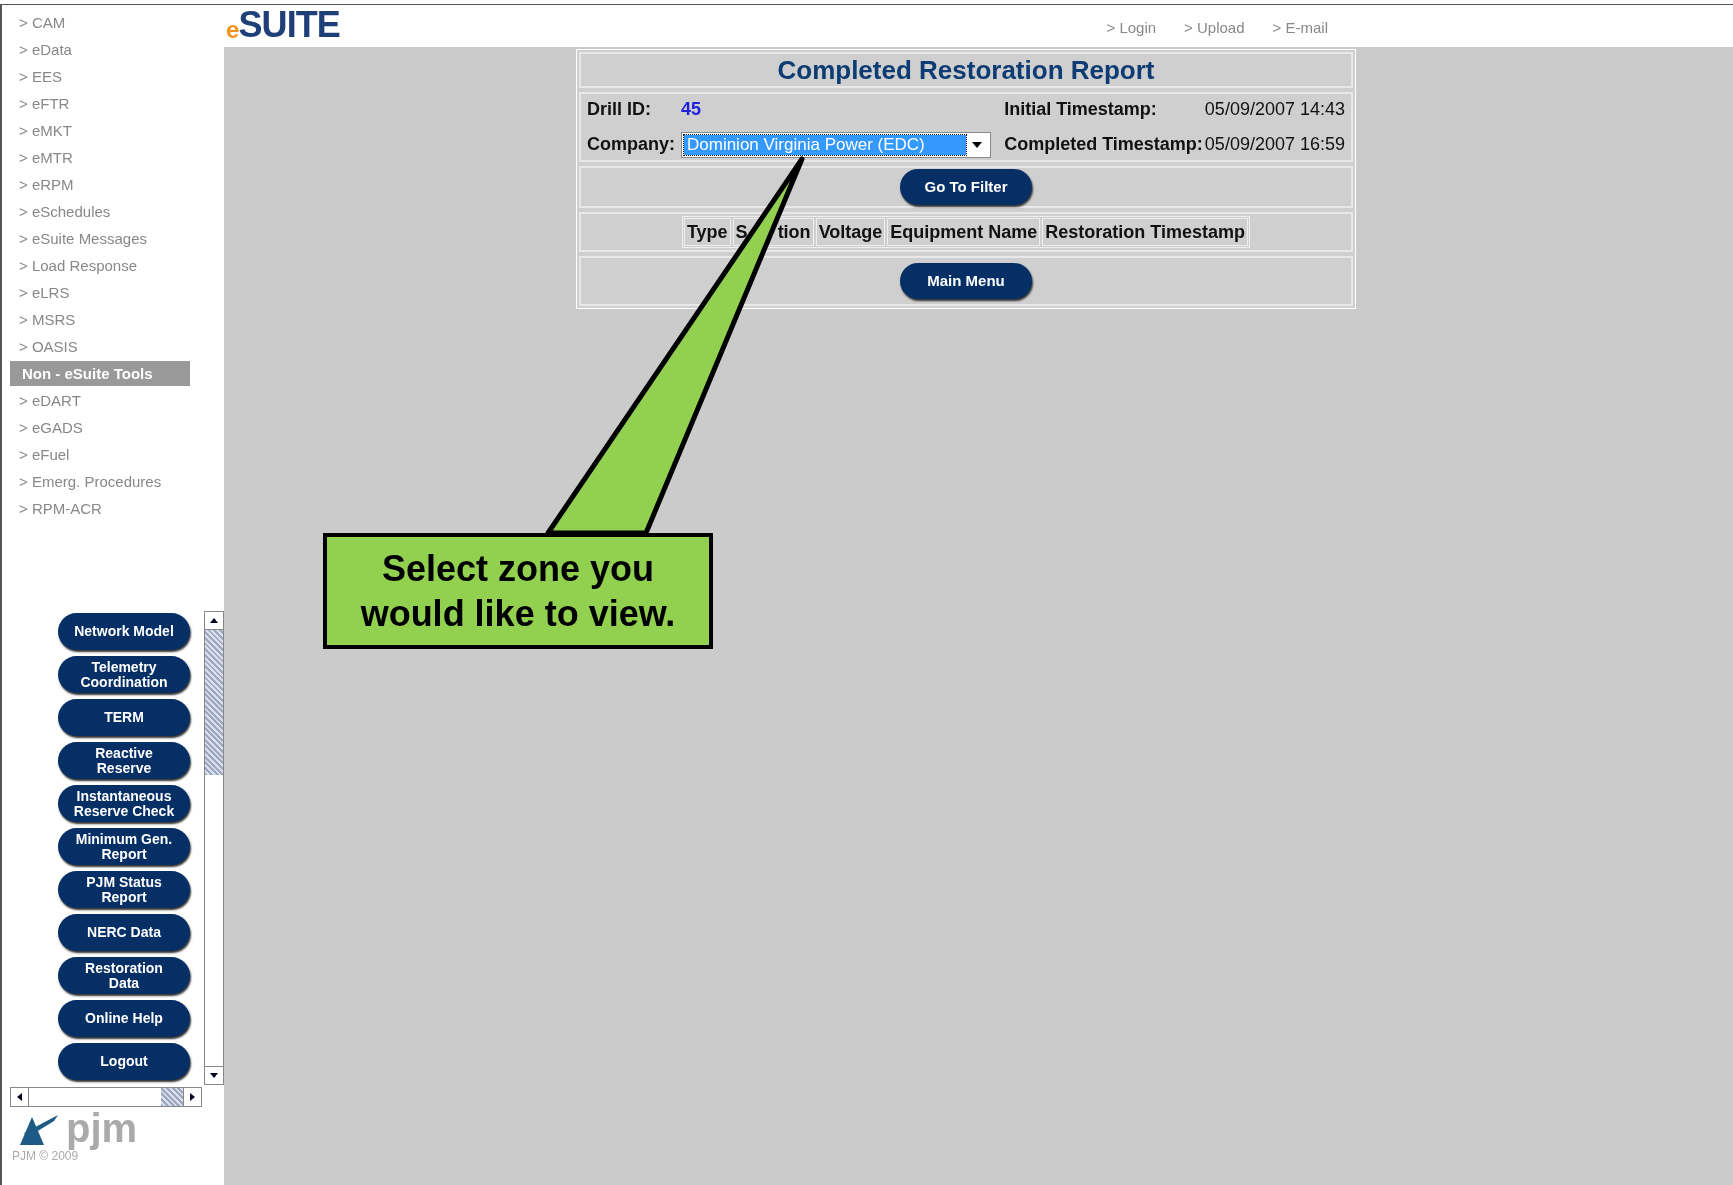  I want to click on sidebar-link: > RPM-ACR, so click(117, 508).